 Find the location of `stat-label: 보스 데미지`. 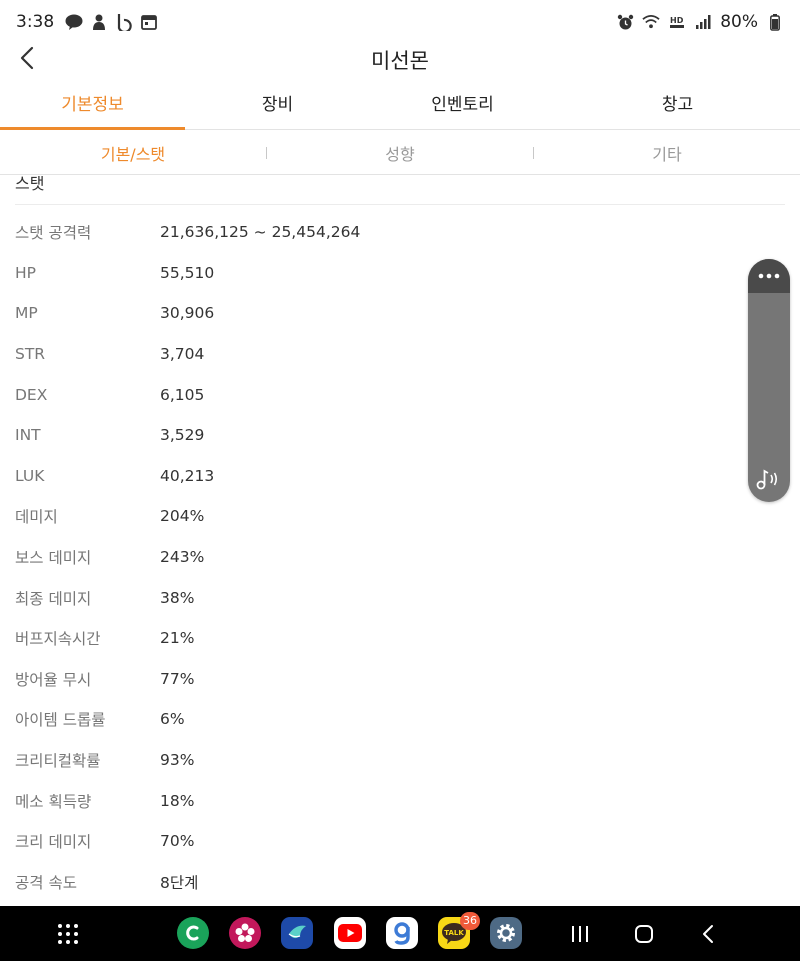

stat-label: 보스 데미지 is located at coordinates (53, 558).